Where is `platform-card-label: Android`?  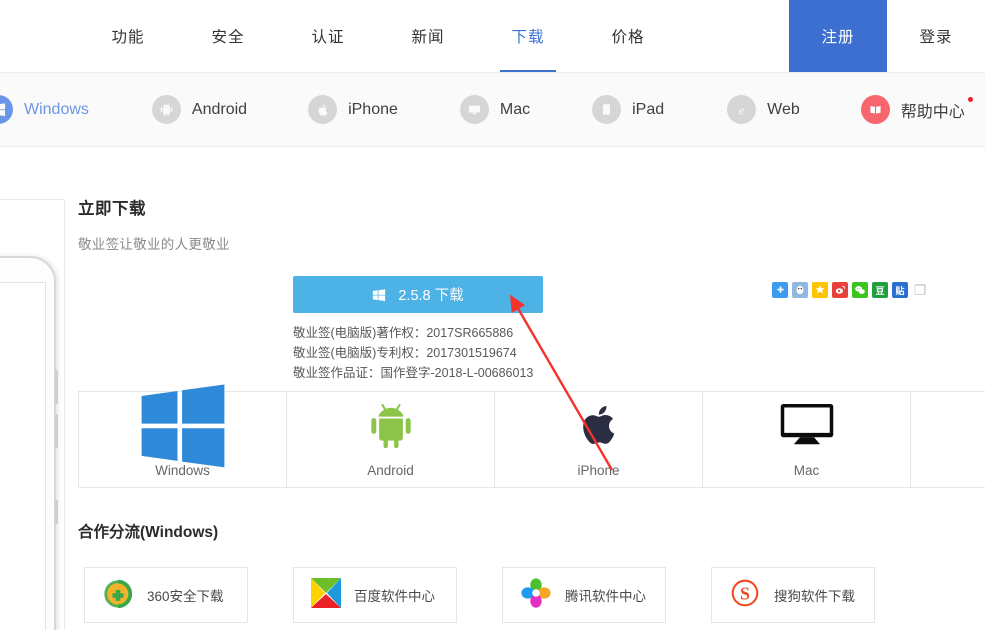
platform-card-label: Android is located at coordinates (390, 470).